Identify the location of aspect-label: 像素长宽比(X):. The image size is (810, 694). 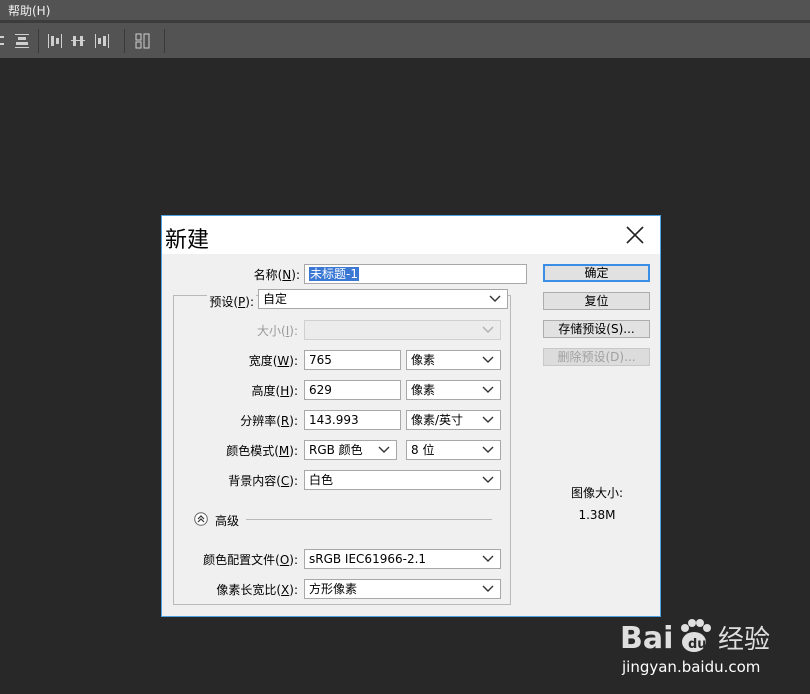
(257, 590).